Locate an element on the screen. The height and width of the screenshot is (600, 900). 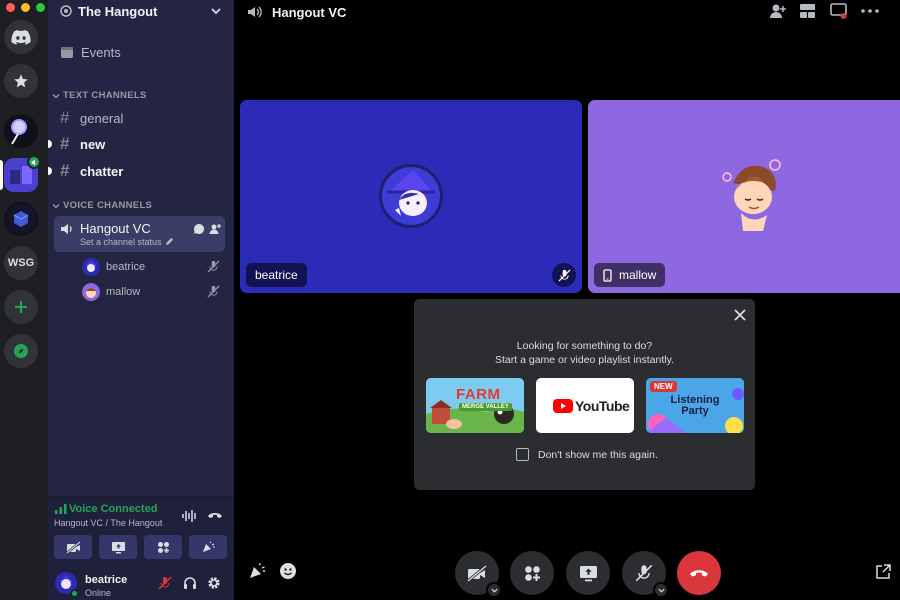
explore-servers-button is located at coordinates (21, 351).